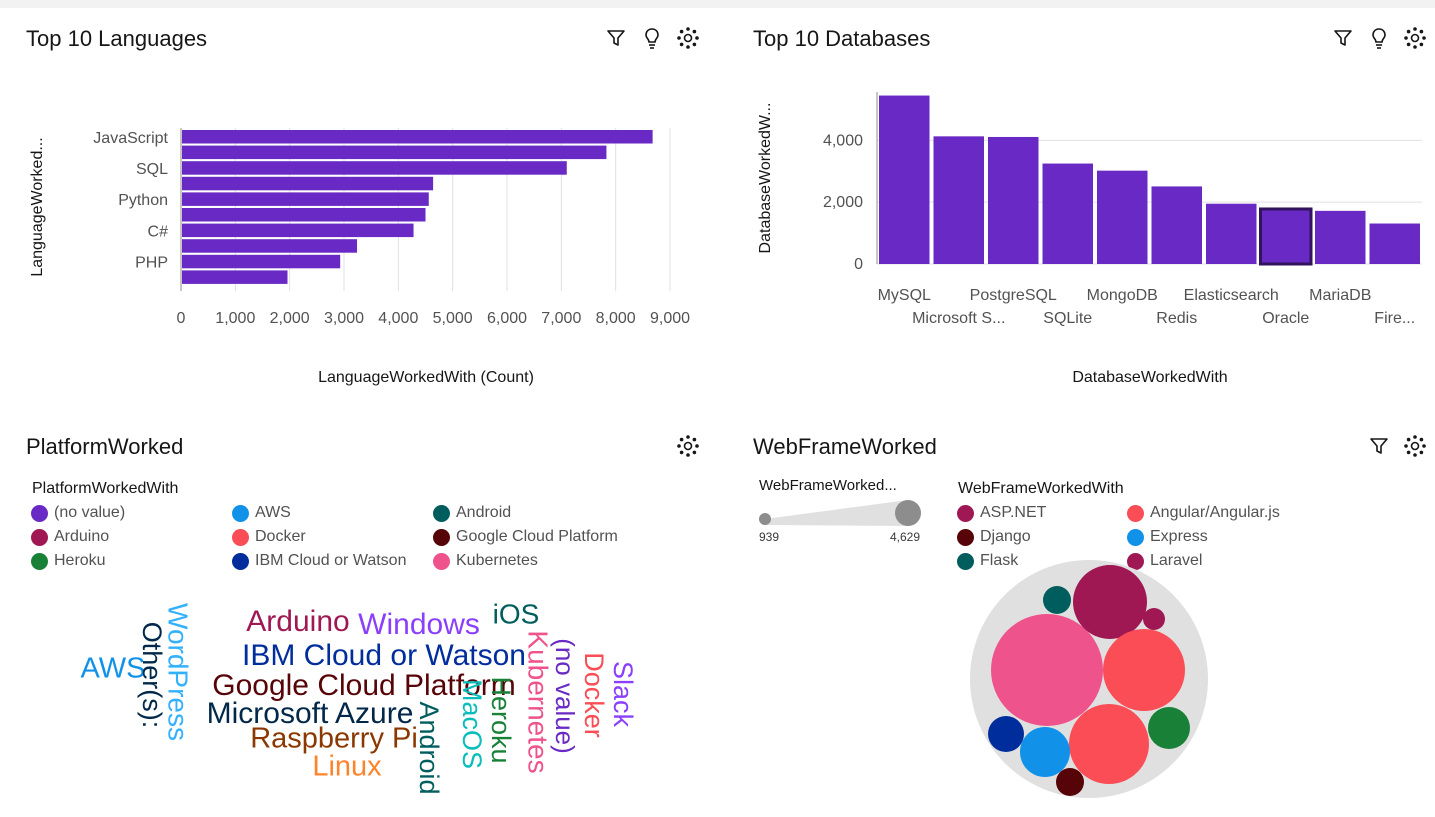 The image size is (1435, 817). Describe the element at coordinates (670, 318) in the screenshot. I see `x-tick-label: 9,000` at that location.